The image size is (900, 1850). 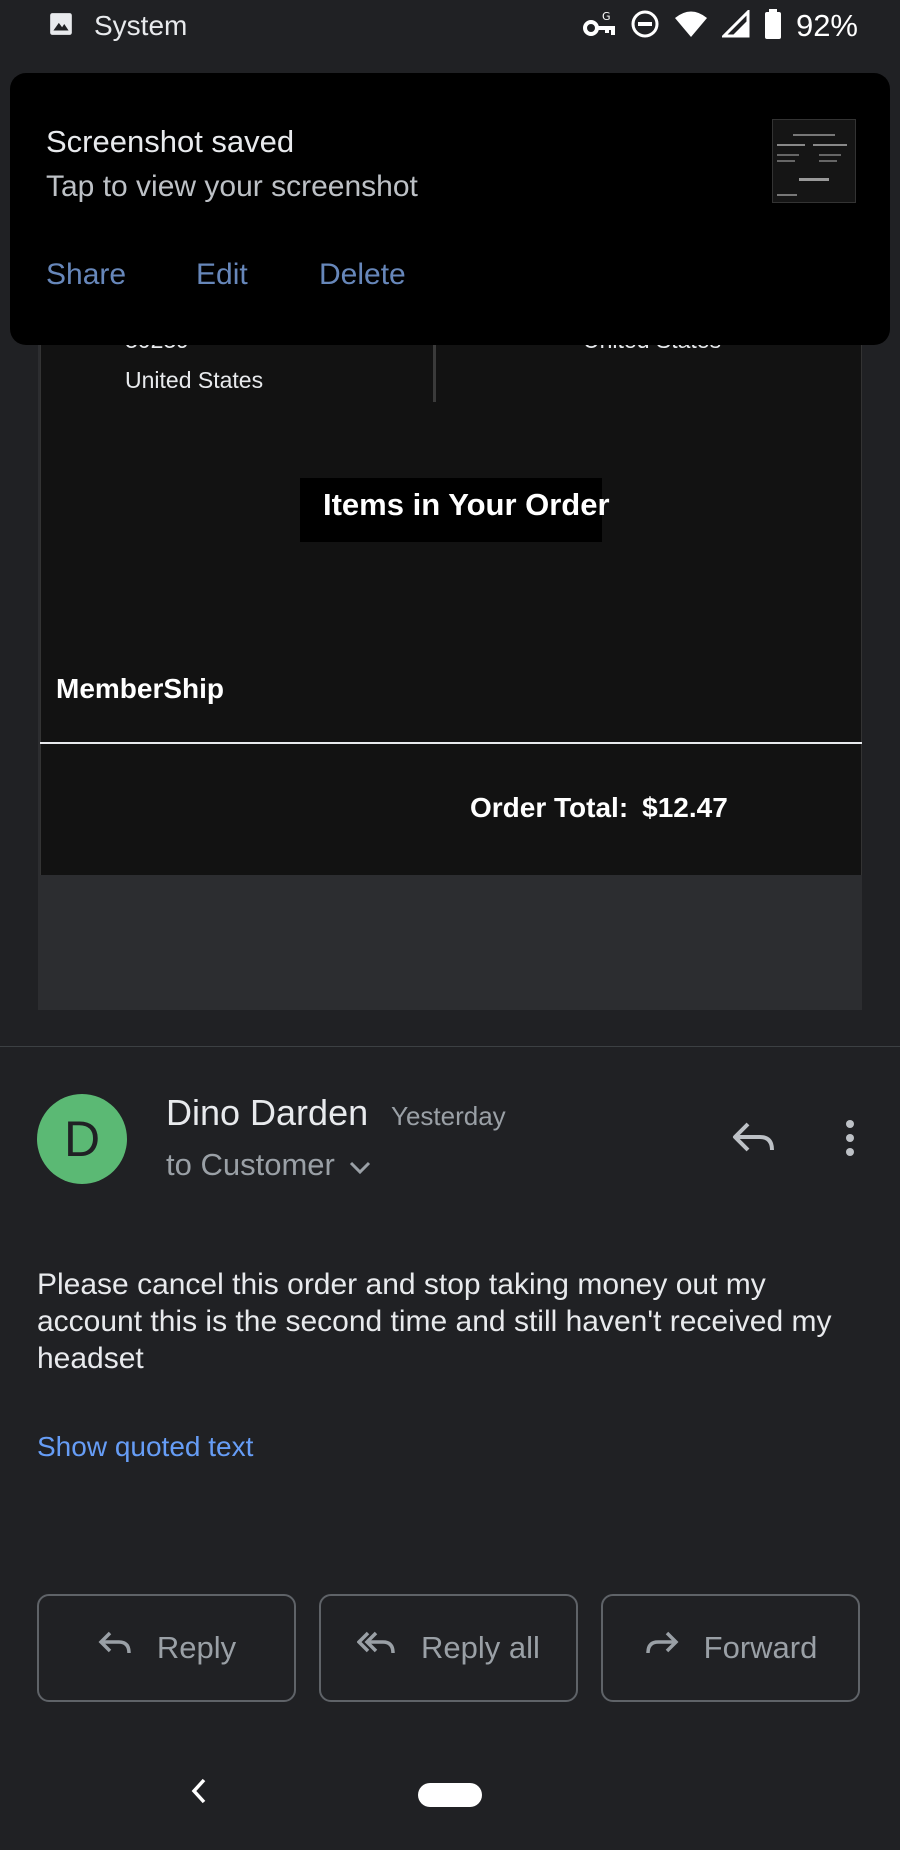 I want to click on status-bar-left: System, so click(x=117, y=26).